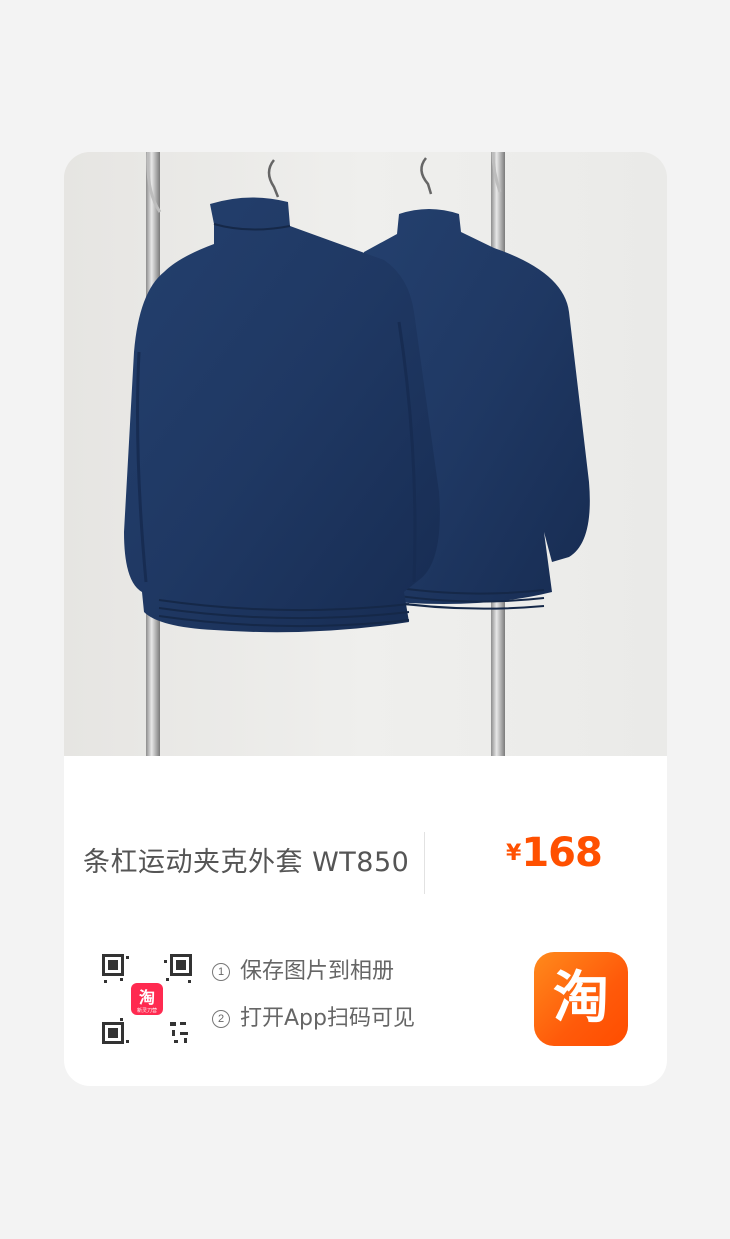  Describe the element at coordinates (246, 862) in the screenshot. I see `product-title: 条杠运动夹克外套 WT850` at that location.